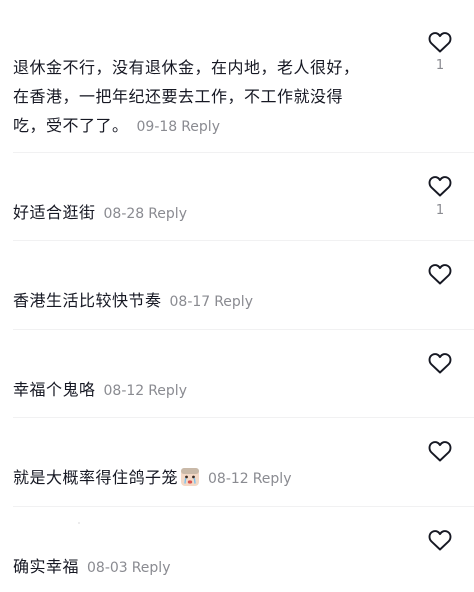 This screenshot has height=592, width=474. What do you see at coordinates (190, 477) in the screenshot?
I see `crying-face-emoji` at bounding box center [190, 477].